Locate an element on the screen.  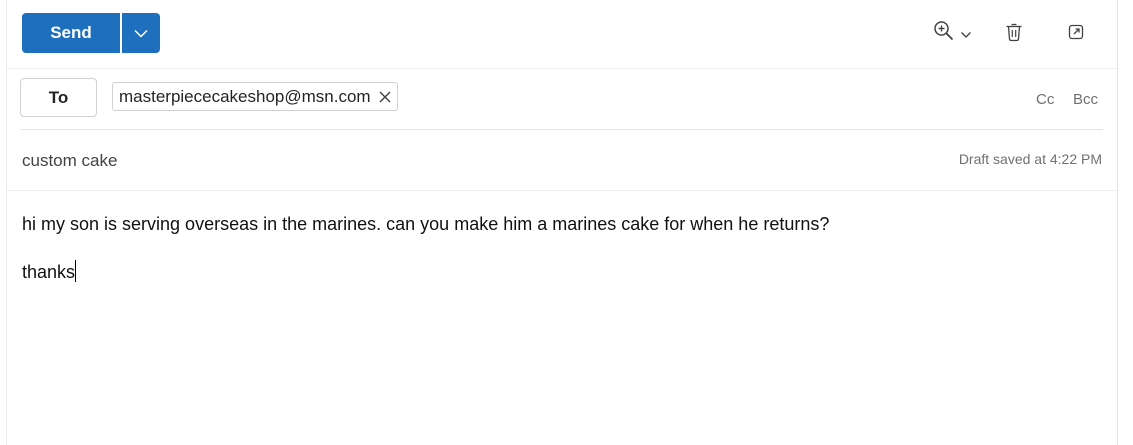
body-line: thanks is located at coordinates (49, 271).